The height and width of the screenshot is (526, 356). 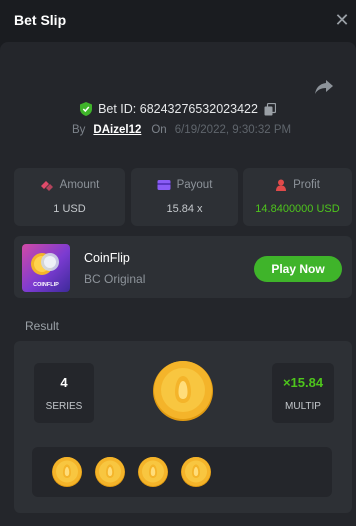 What do you see at coordinates (194, 185) in the screenshot?
I see `stat-label: Payout` at bounding box center [194, 185].